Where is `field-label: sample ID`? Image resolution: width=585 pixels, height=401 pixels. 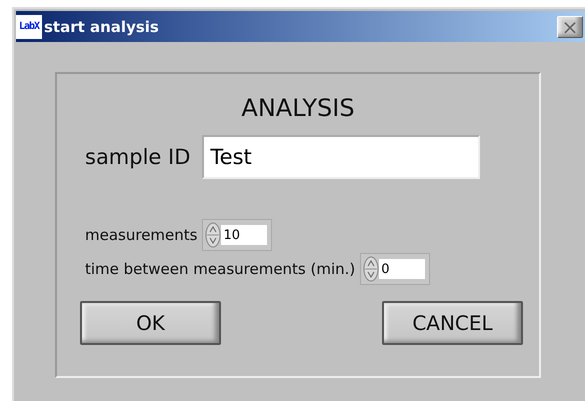 field-label: sample ID is located at coordinates (137, 157).